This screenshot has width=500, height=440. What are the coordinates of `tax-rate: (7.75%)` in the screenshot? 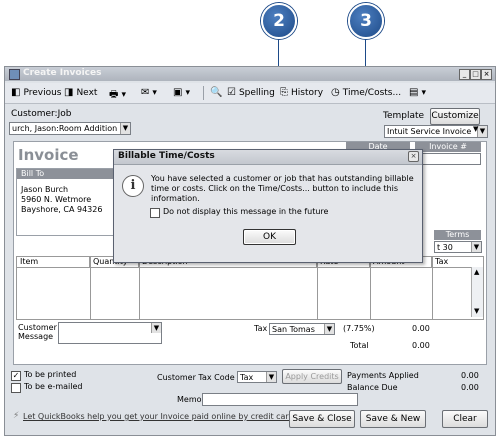 It's located at (359, 328).